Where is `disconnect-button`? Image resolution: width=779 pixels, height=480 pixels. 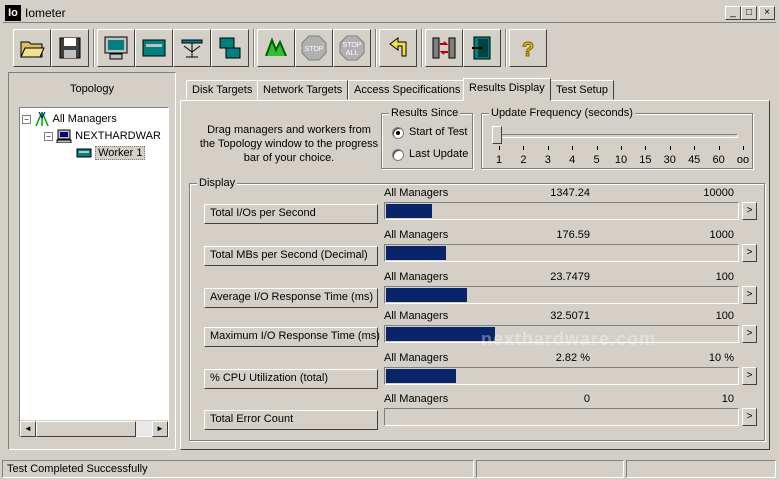
disconnect-button is located at coordinates (230, 48).